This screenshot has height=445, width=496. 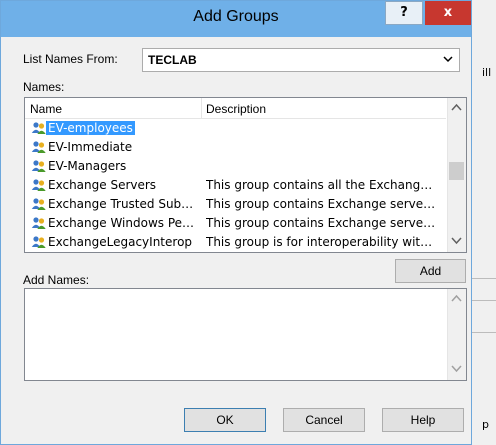 I want to click on column-header-description: Description, so click(x=236, y=109).